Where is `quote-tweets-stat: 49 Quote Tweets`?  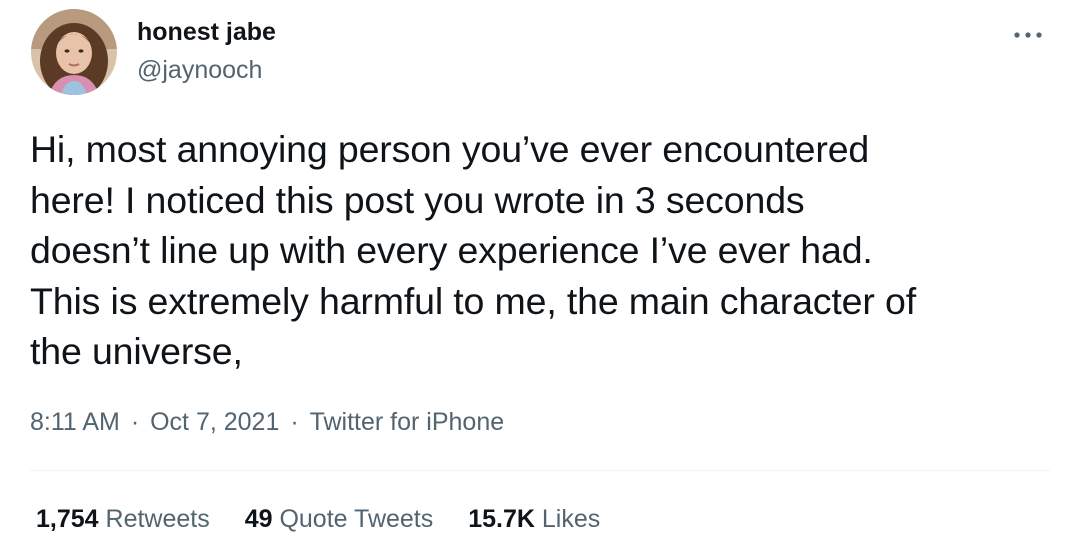 quote-tweets-stat: 49 Quote Tweets is located at coordinates (339, 519).